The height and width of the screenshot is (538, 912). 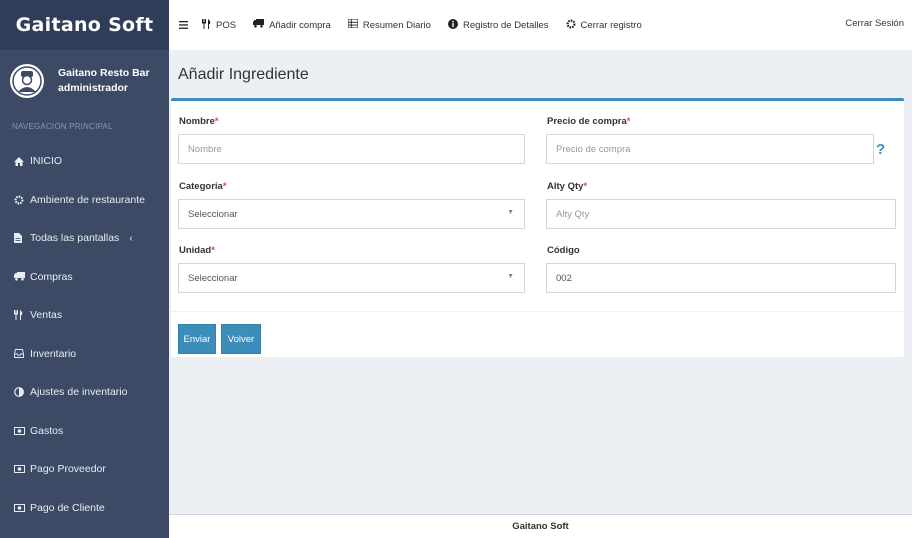 I want to click on file-icon, so click(x=22, y=238).